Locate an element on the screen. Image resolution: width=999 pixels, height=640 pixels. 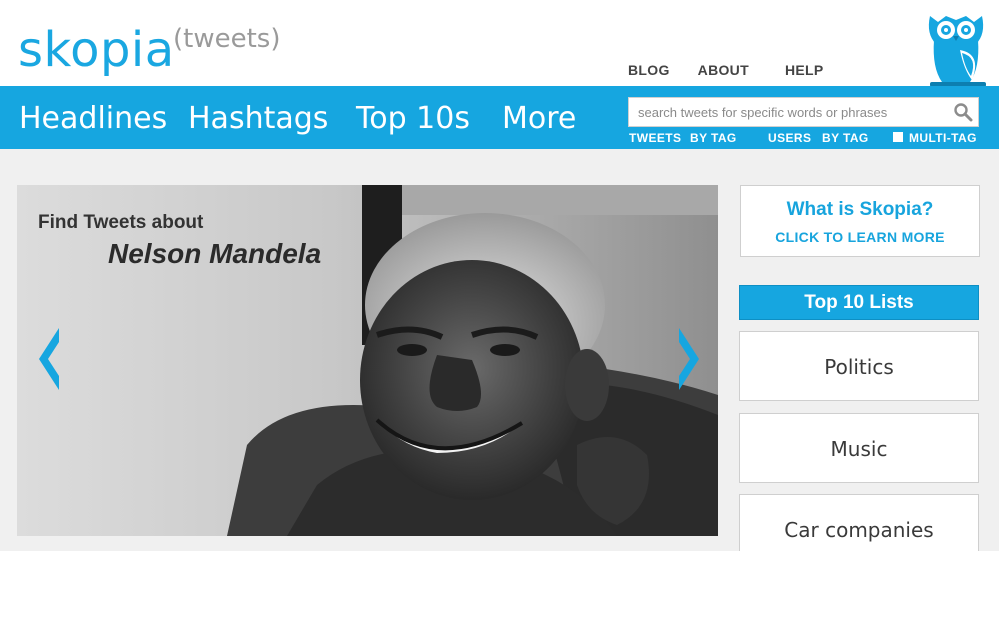
search-input is located at coordinates (789, 112).